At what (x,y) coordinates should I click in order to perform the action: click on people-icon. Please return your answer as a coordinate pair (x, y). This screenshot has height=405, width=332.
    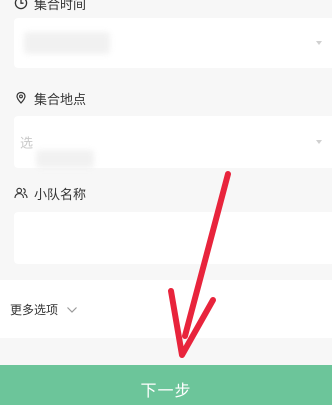
    Looking at the image, I should click on (21, 193).